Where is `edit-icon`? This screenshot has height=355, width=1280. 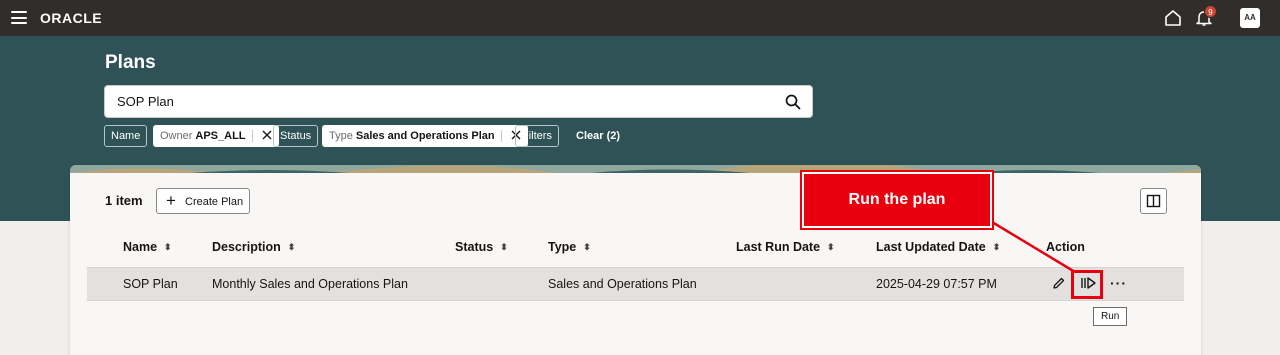
edit-icon is located at coordinates (1059, 283).